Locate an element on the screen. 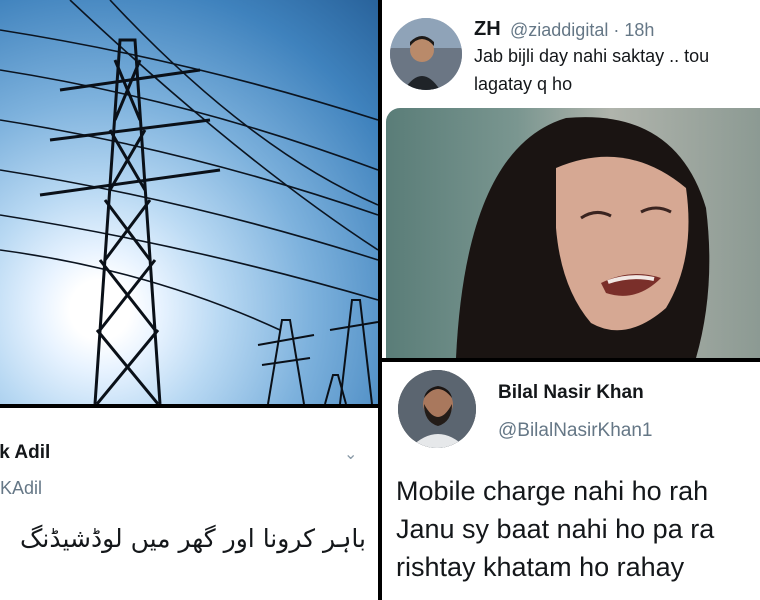 The image size is (760, 600). tweet-author-handle: @BilalNasirKhan1 is located at coordinates (575, 431).